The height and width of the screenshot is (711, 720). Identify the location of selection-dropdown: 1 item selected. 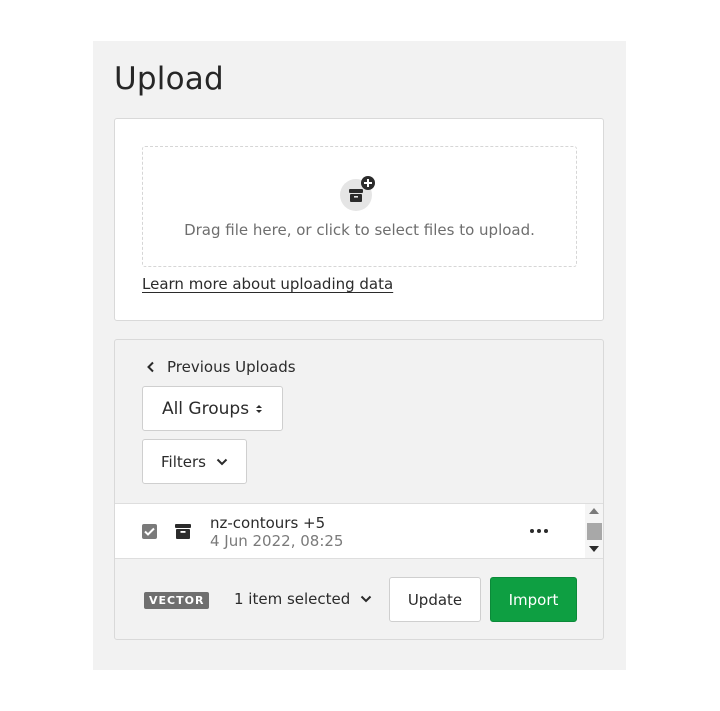
(303, 599).